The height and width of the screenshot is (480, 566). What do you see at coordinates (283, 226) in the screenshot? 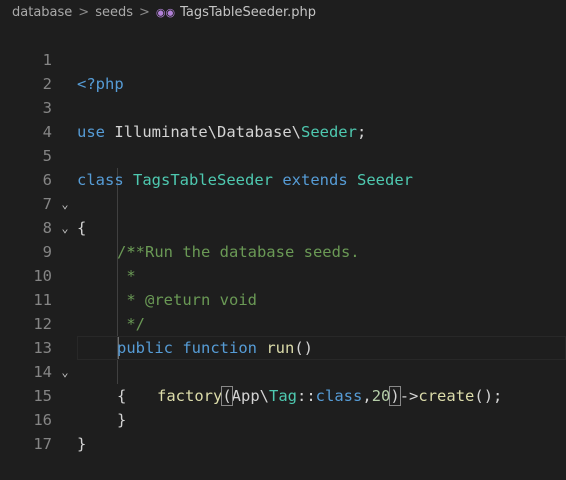
I see `code-line-8: 8 * Run the database seeds.` at bounding box center [283, 226].